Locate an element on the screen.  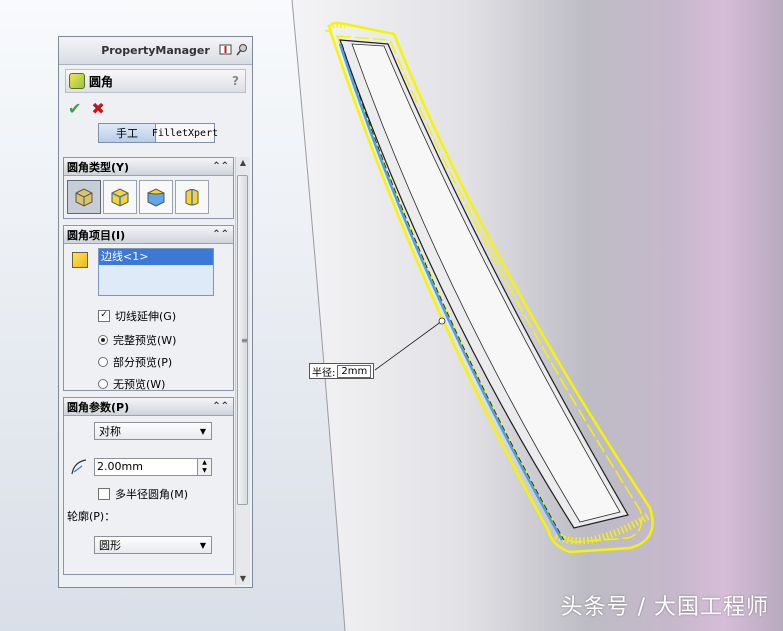
partial-preview-label: 部分预览(P) is located at coordinates (143, 362).